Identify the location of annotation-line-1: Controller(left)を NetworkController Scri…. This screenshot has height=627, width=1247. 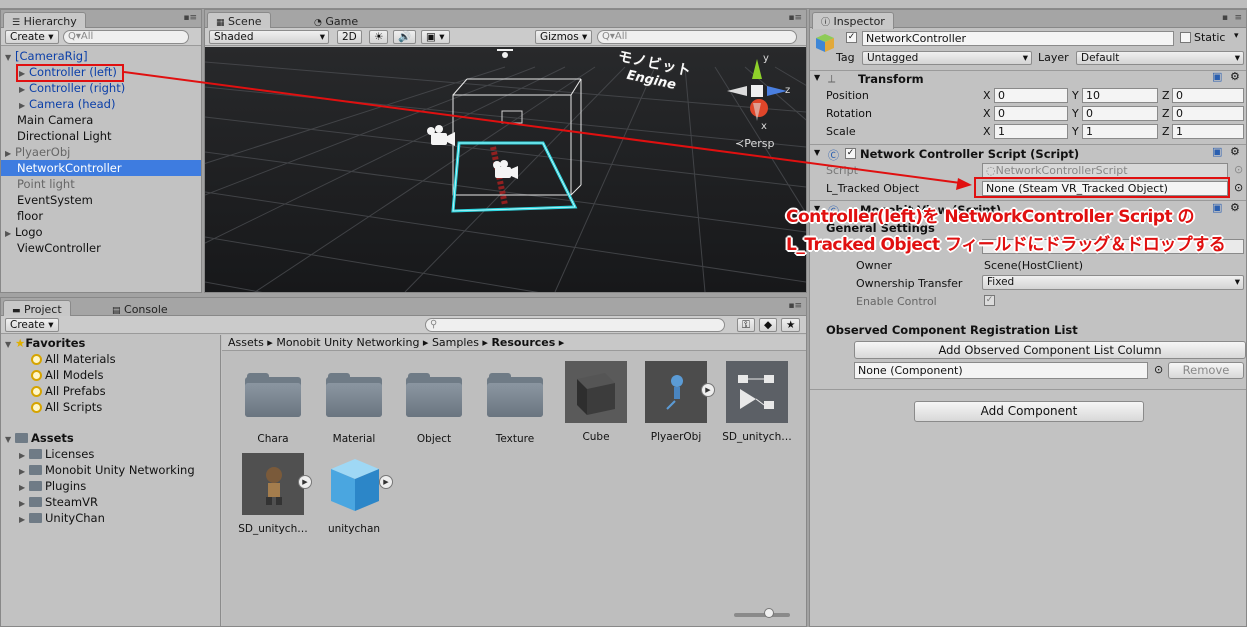
(990, 217).